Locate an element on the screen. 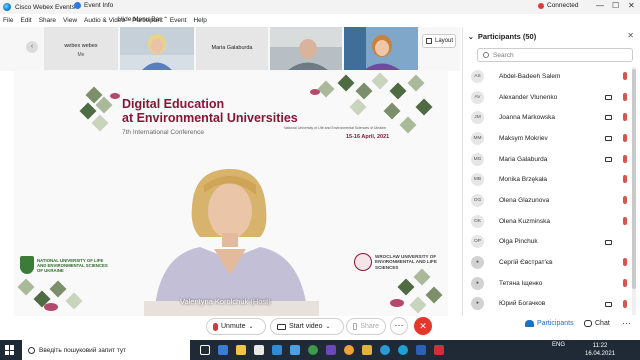 This screenshot has width=640, height=360. participant-row: ● Тетяна Іщенко is located at coordinates (551, 283).